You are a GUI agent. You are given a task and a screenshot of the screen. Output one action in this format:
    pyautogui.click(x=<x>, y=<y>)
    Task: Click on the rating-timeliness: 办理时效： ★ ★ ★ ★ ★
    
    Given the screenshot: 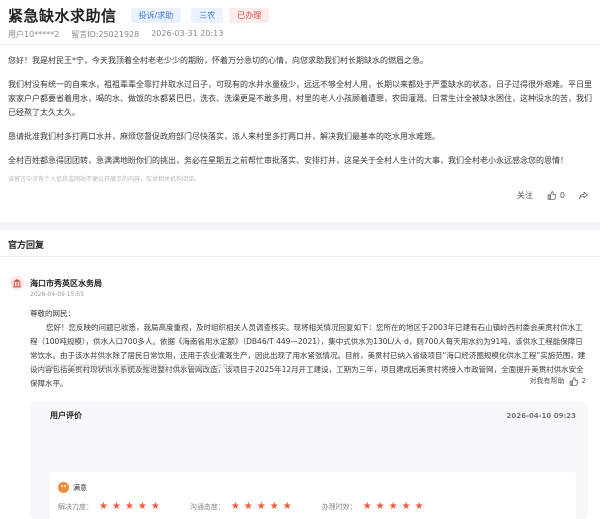 What is the action you would take?
    pyautogui.click(x=373, y=507)
    